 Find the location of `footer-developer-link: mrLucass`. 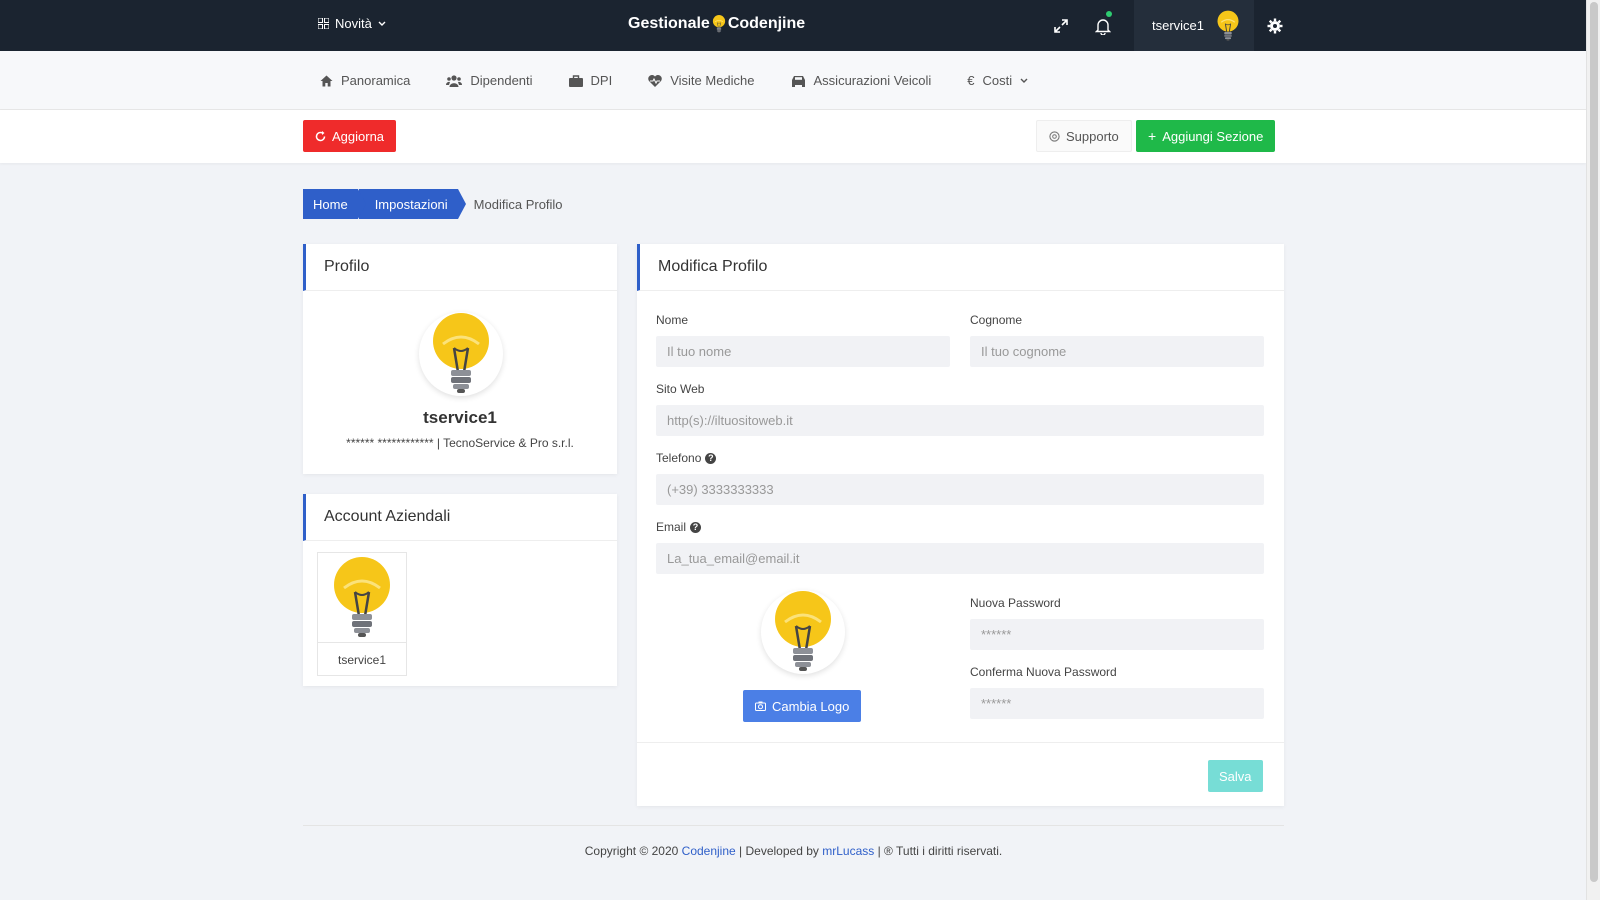

footer-developer-link: mrLucass is located at coordinates (848, 851).